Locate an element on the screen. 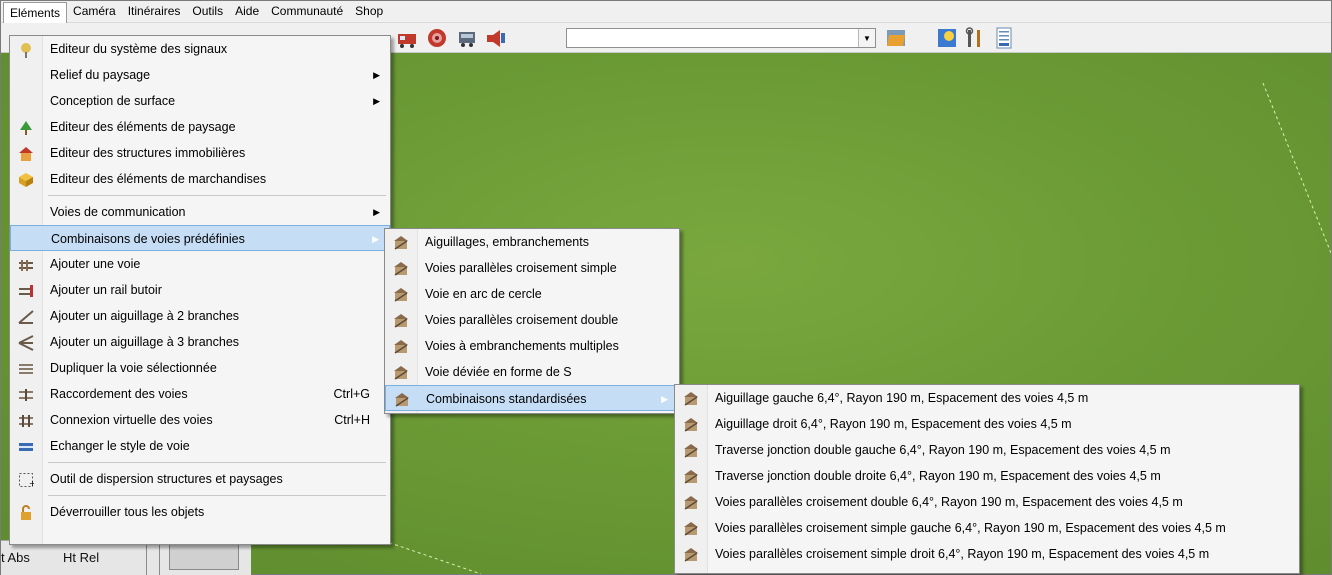 The image size is (1332, 575). predefined-combo-item: Combinaisons standardisées ▶ is located at coordinates (532, 398).